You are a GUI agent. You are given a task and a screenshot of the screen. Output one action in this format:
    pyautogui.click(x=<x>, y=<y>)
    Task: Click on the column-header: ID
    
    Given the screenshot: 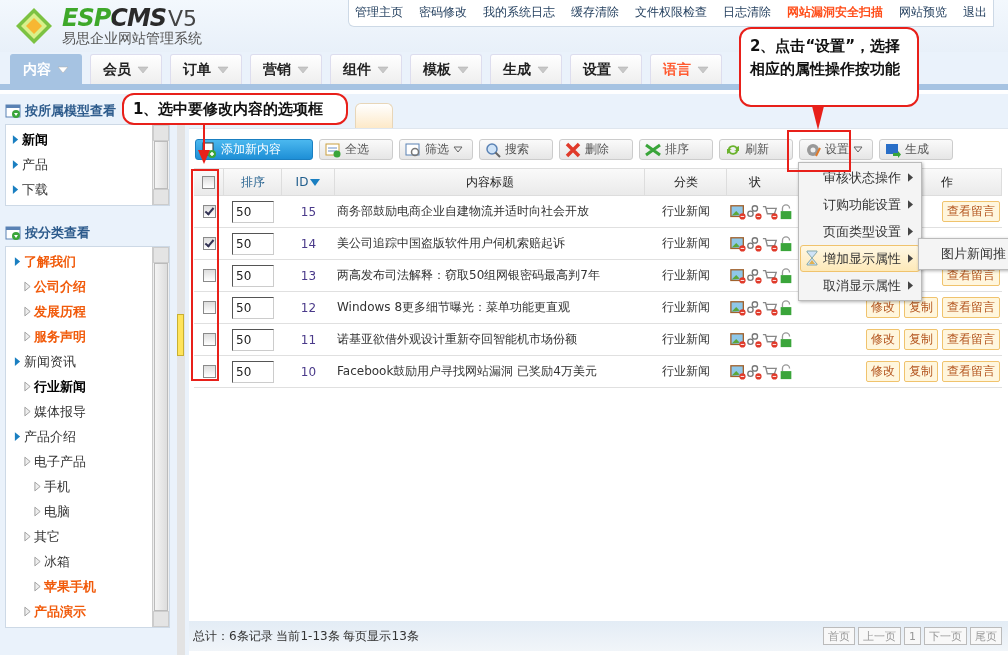 What is the action you would take?
    pyautogui.click(x=308, y=182)
    